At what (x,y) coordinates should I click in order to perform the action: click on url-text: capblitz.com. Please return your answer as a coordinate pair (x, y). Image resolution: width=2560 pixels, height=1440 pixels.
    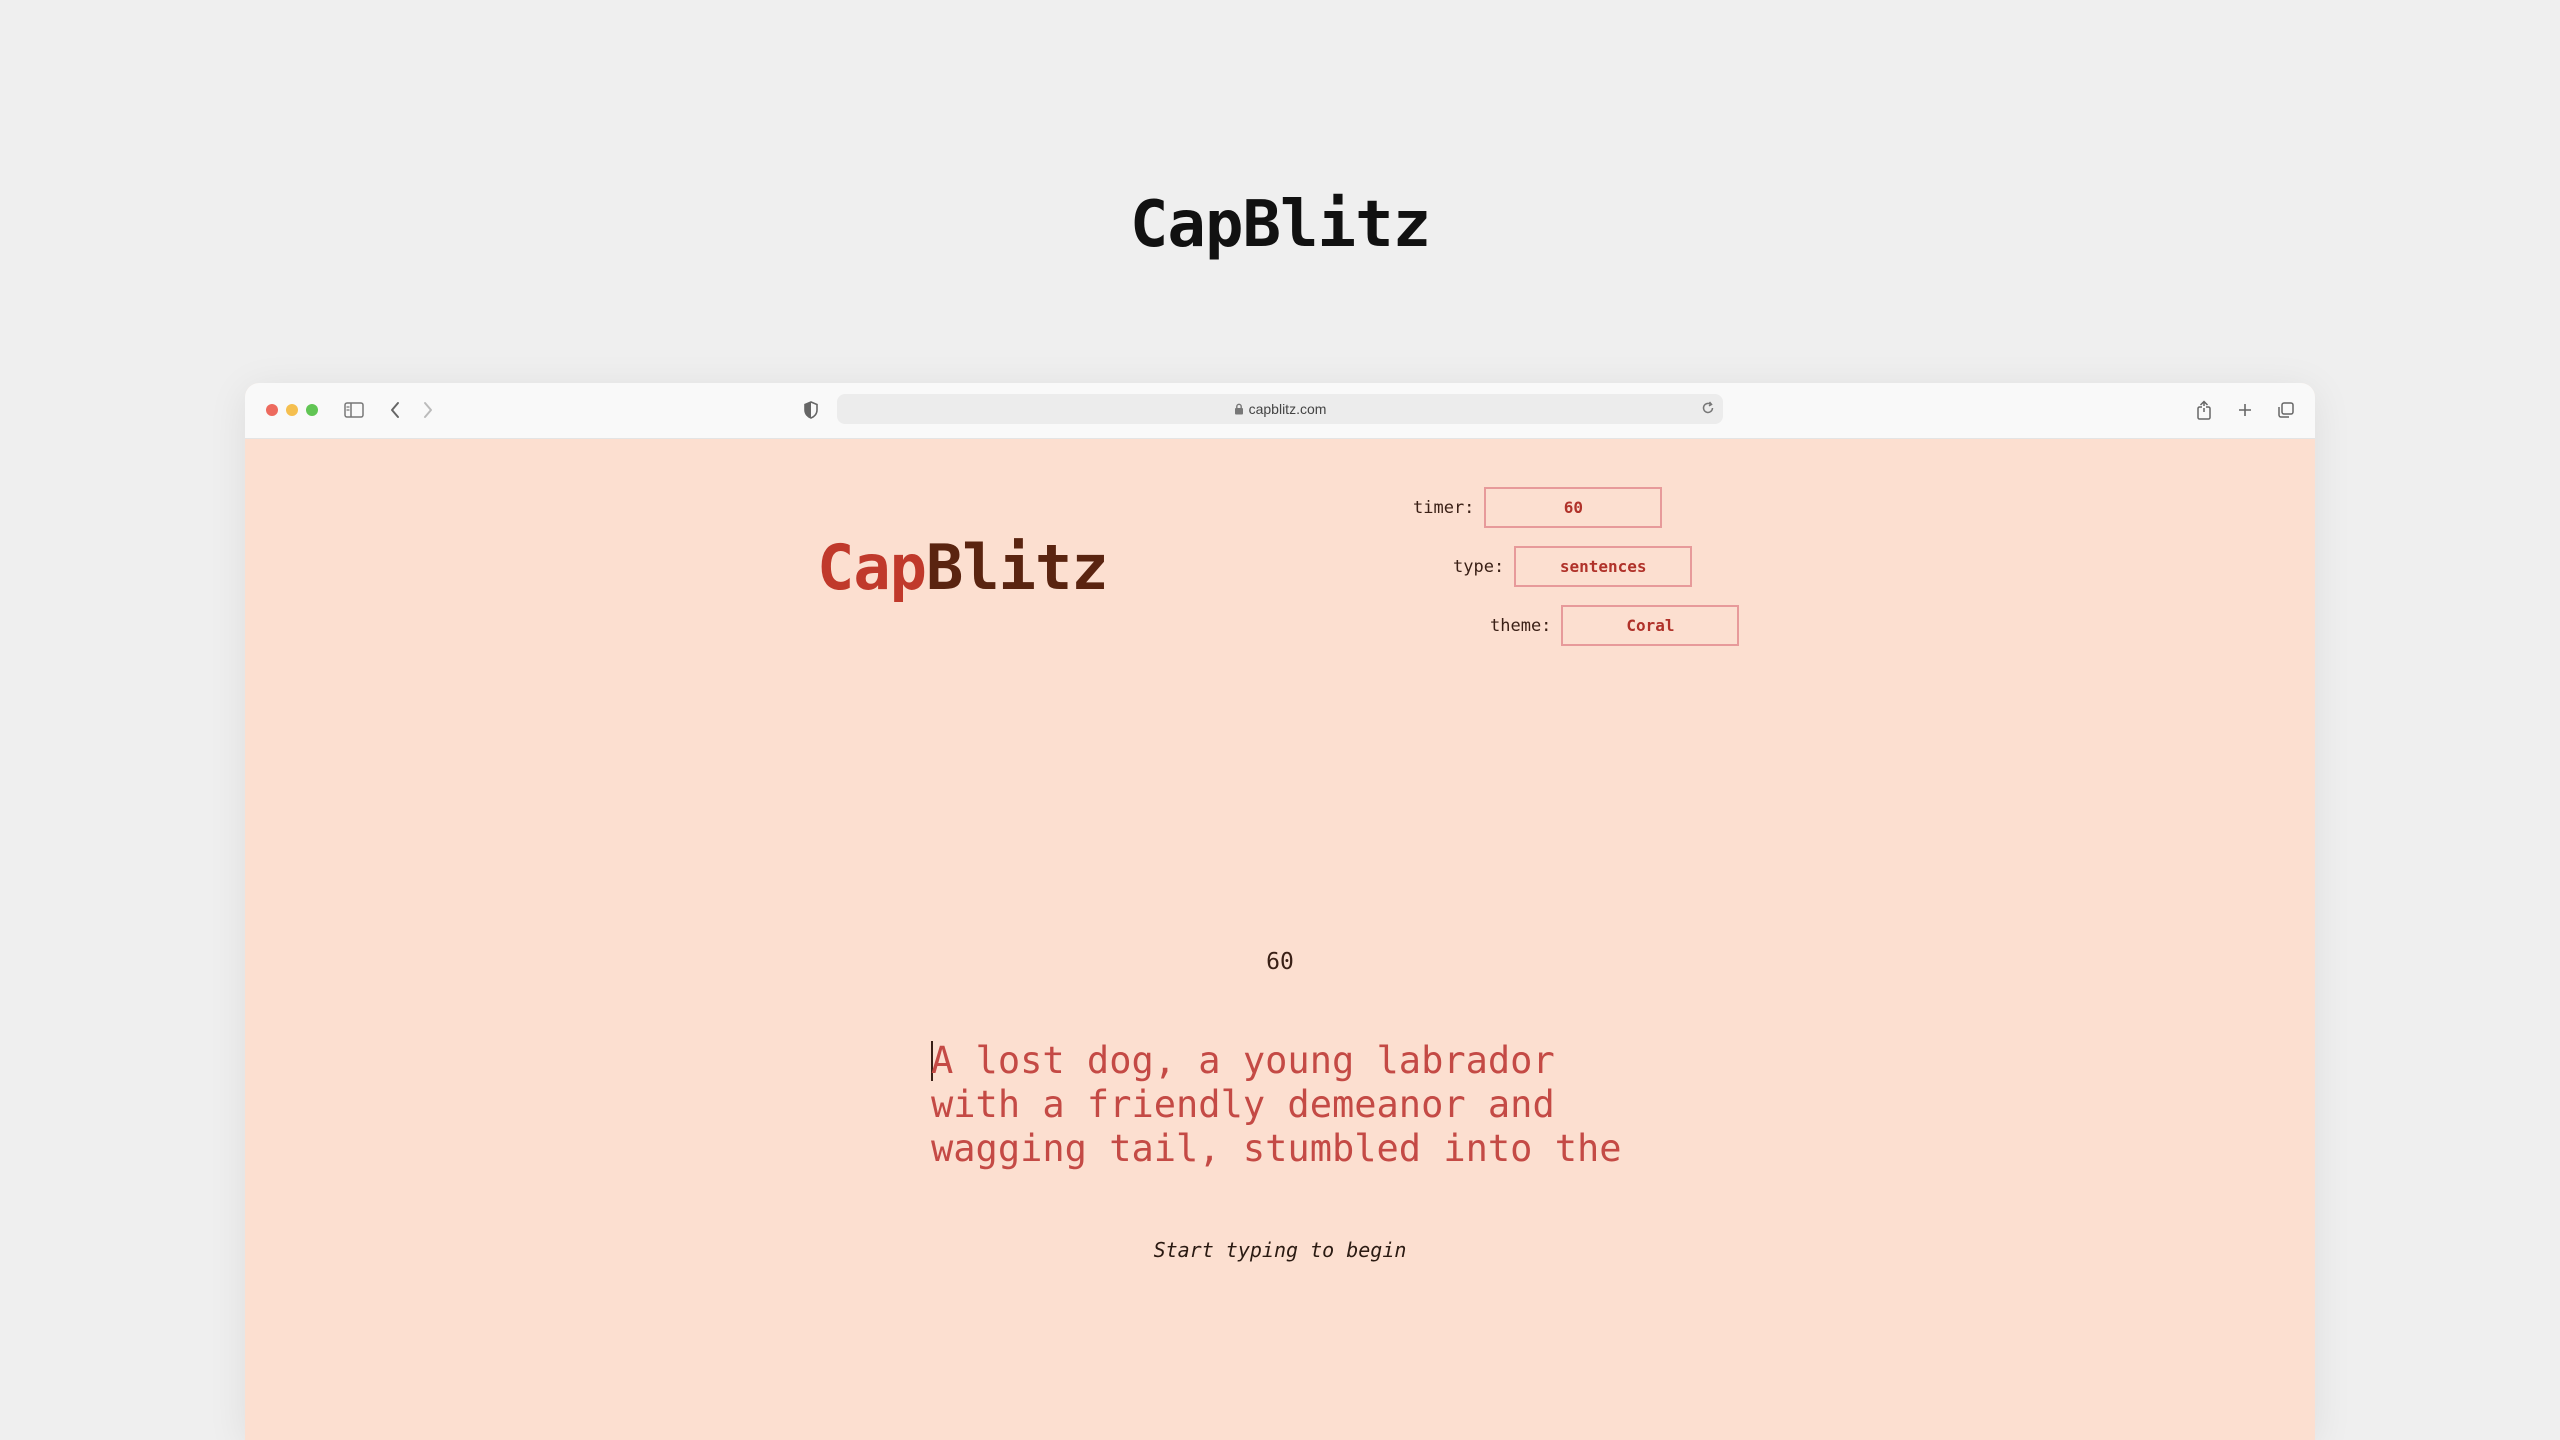
    Looking at the image, I should click on (1287, 409).